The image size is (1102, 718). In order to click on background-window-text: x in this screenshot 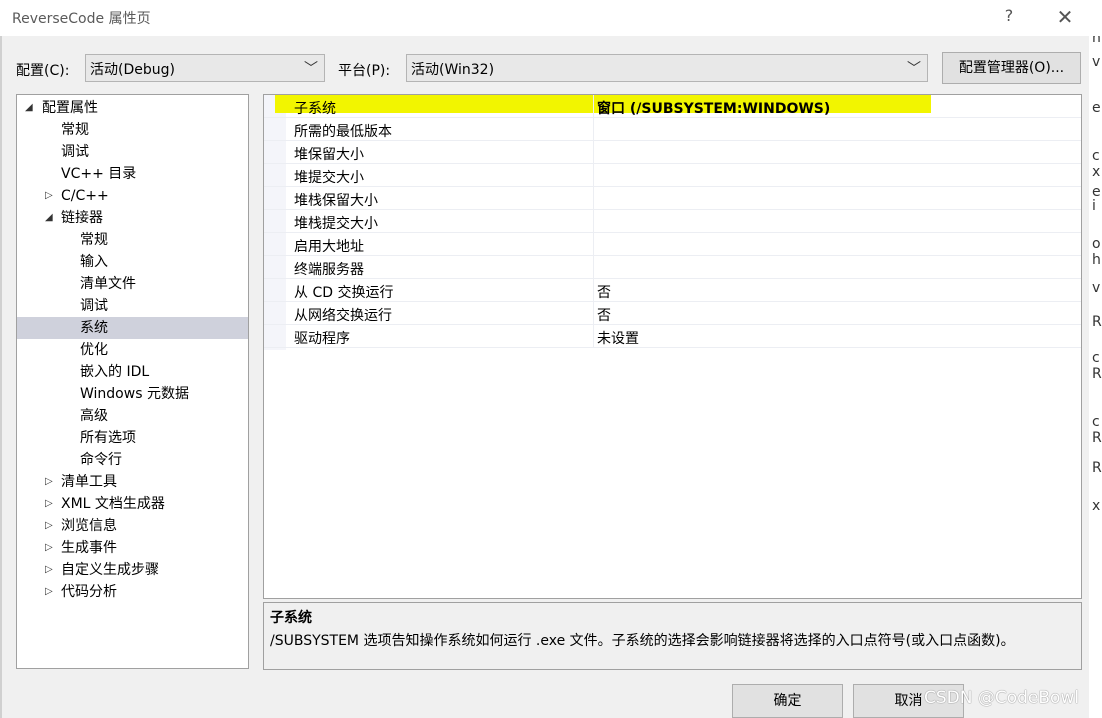, I will do `click(1096, 172)`.